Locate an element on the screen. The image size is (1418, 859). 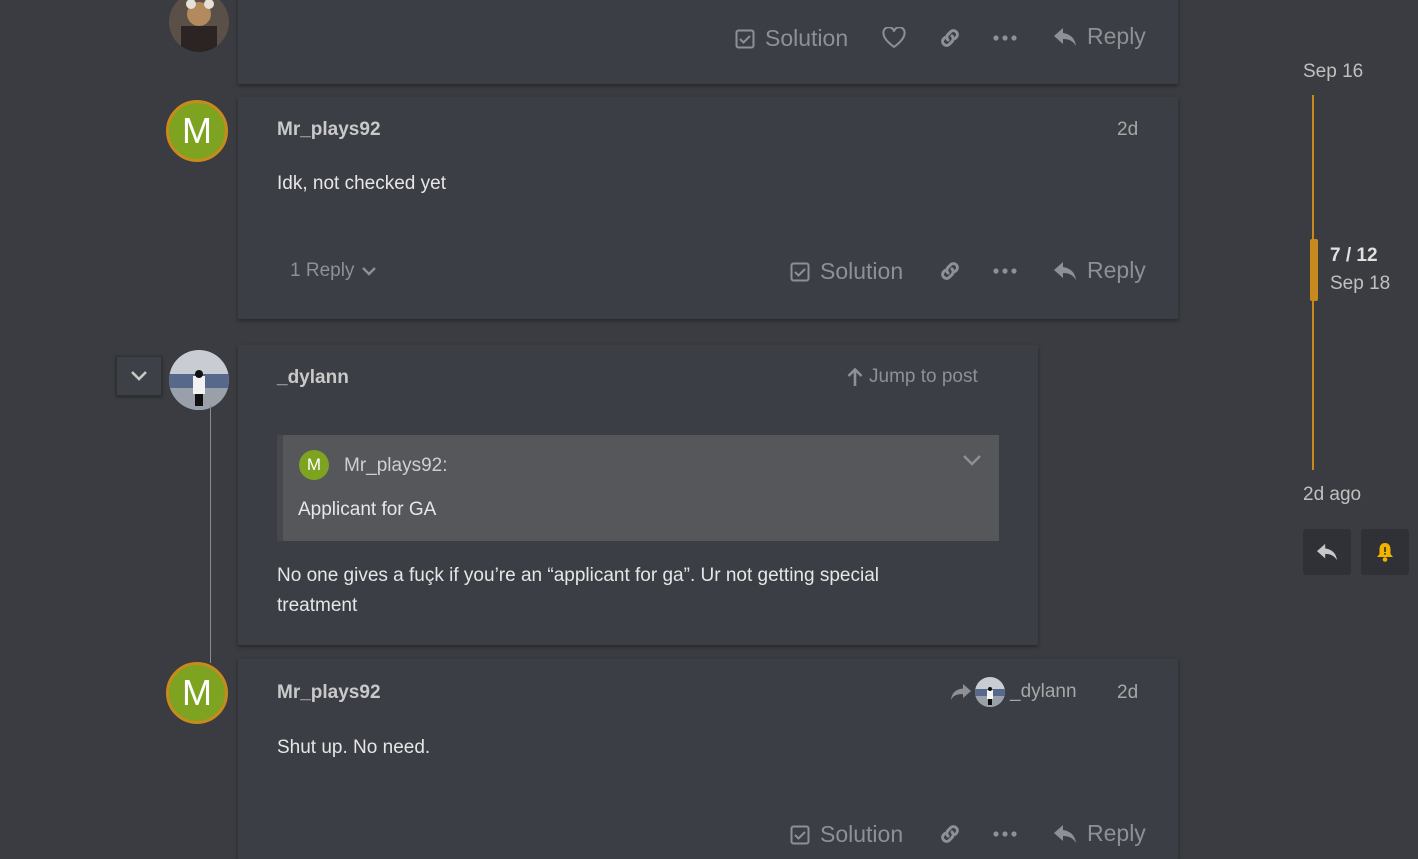
post-body: Shut up. No need. is located at coordinates (354, 747).